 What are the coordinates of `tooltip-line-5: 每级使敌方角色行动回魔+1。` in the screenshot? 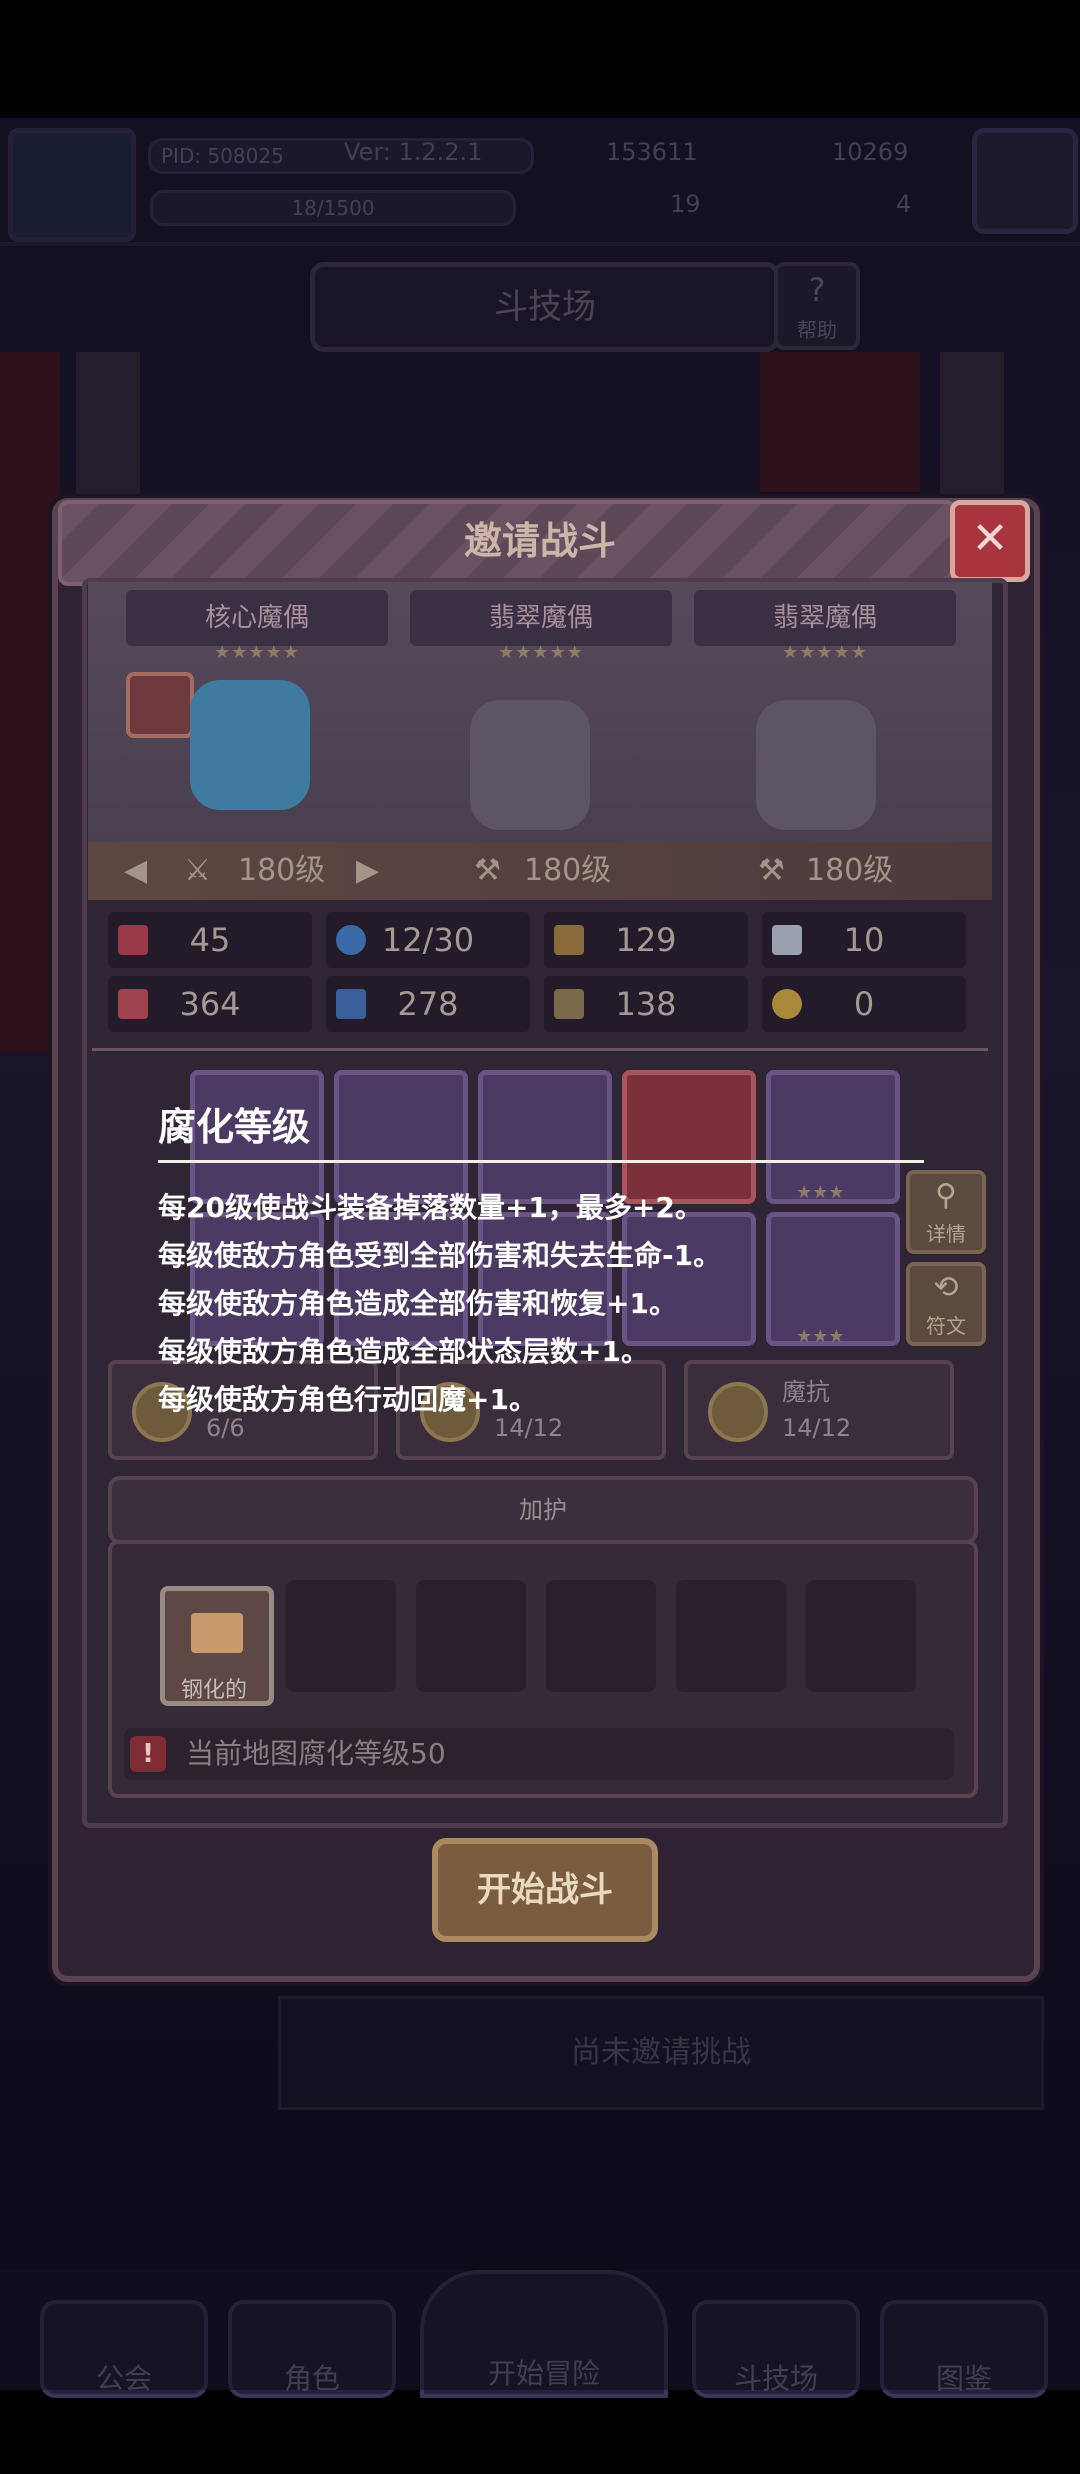 It's located at (347, 1399).